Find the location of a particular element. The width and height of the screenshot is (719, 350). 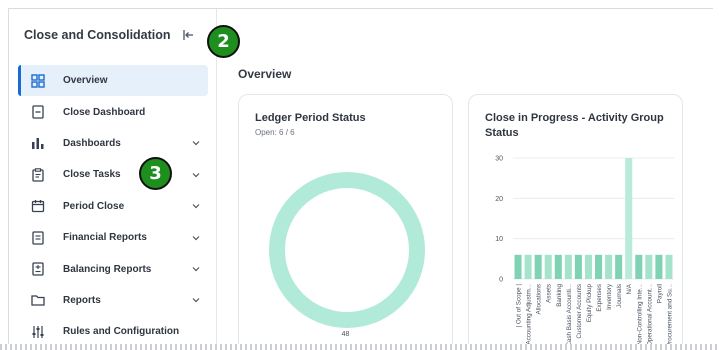

sidebar-item-label: Rules and Configuration is located at coordinates (121, 332).